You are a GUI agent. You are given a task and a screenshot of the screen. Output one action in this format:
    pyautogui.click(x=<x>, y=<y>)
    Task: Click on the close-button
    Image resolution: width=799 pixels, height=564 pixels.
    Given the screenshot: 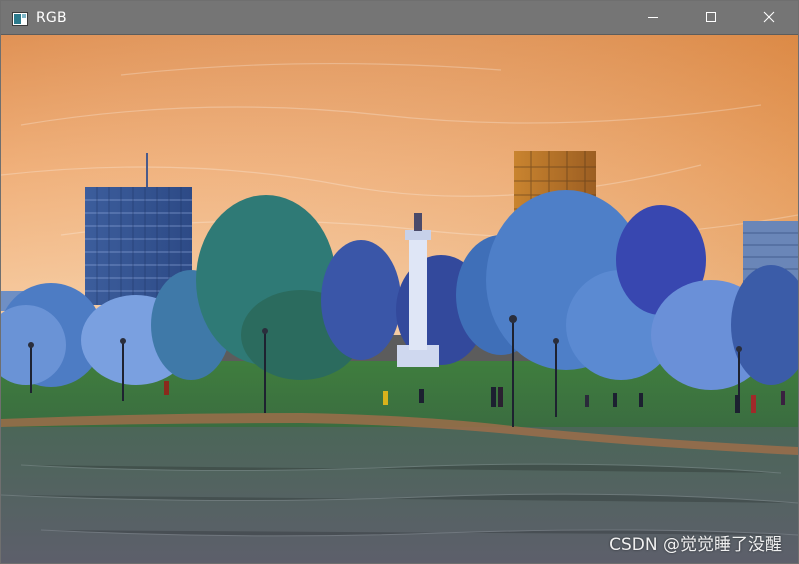 What is the action you would take?
    pyautogui.click(x=769, y=17)
    